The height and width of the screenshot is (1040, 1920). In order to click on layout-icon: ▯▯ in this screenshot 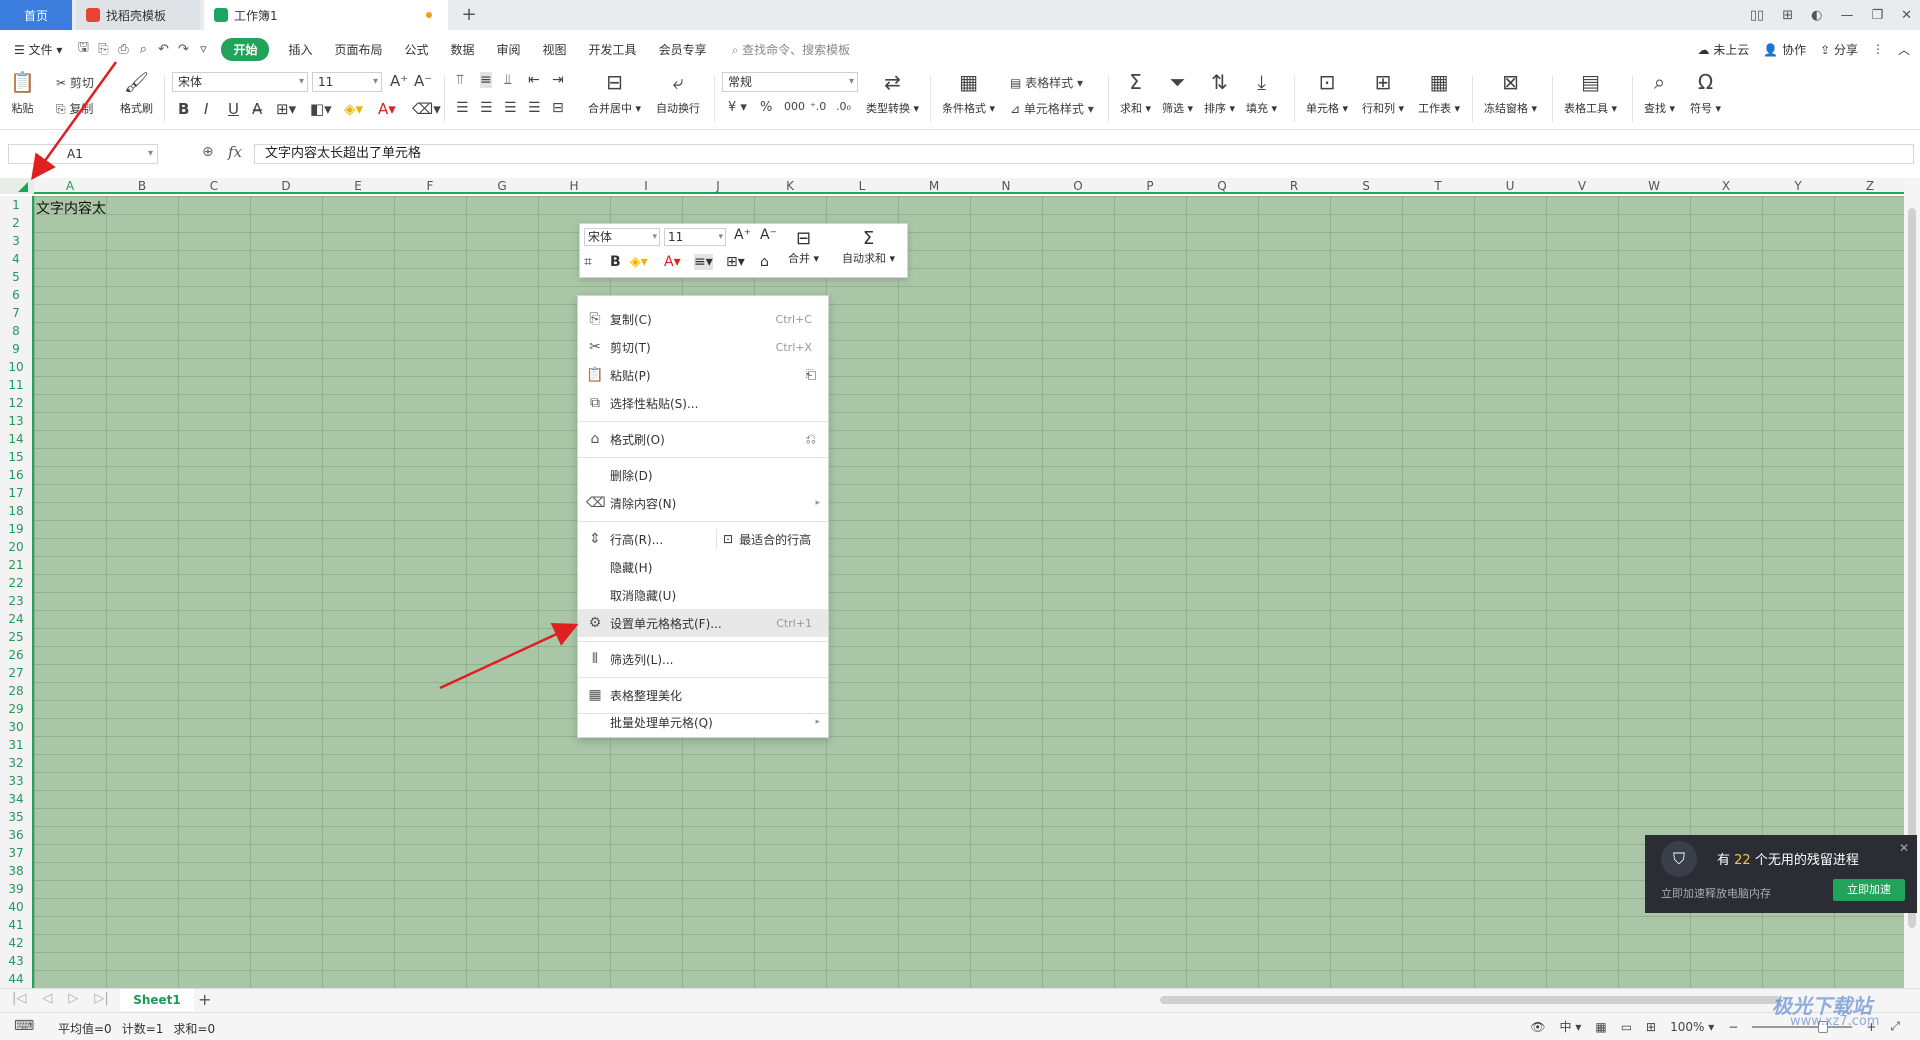, I will do `click(1757, 15)`.